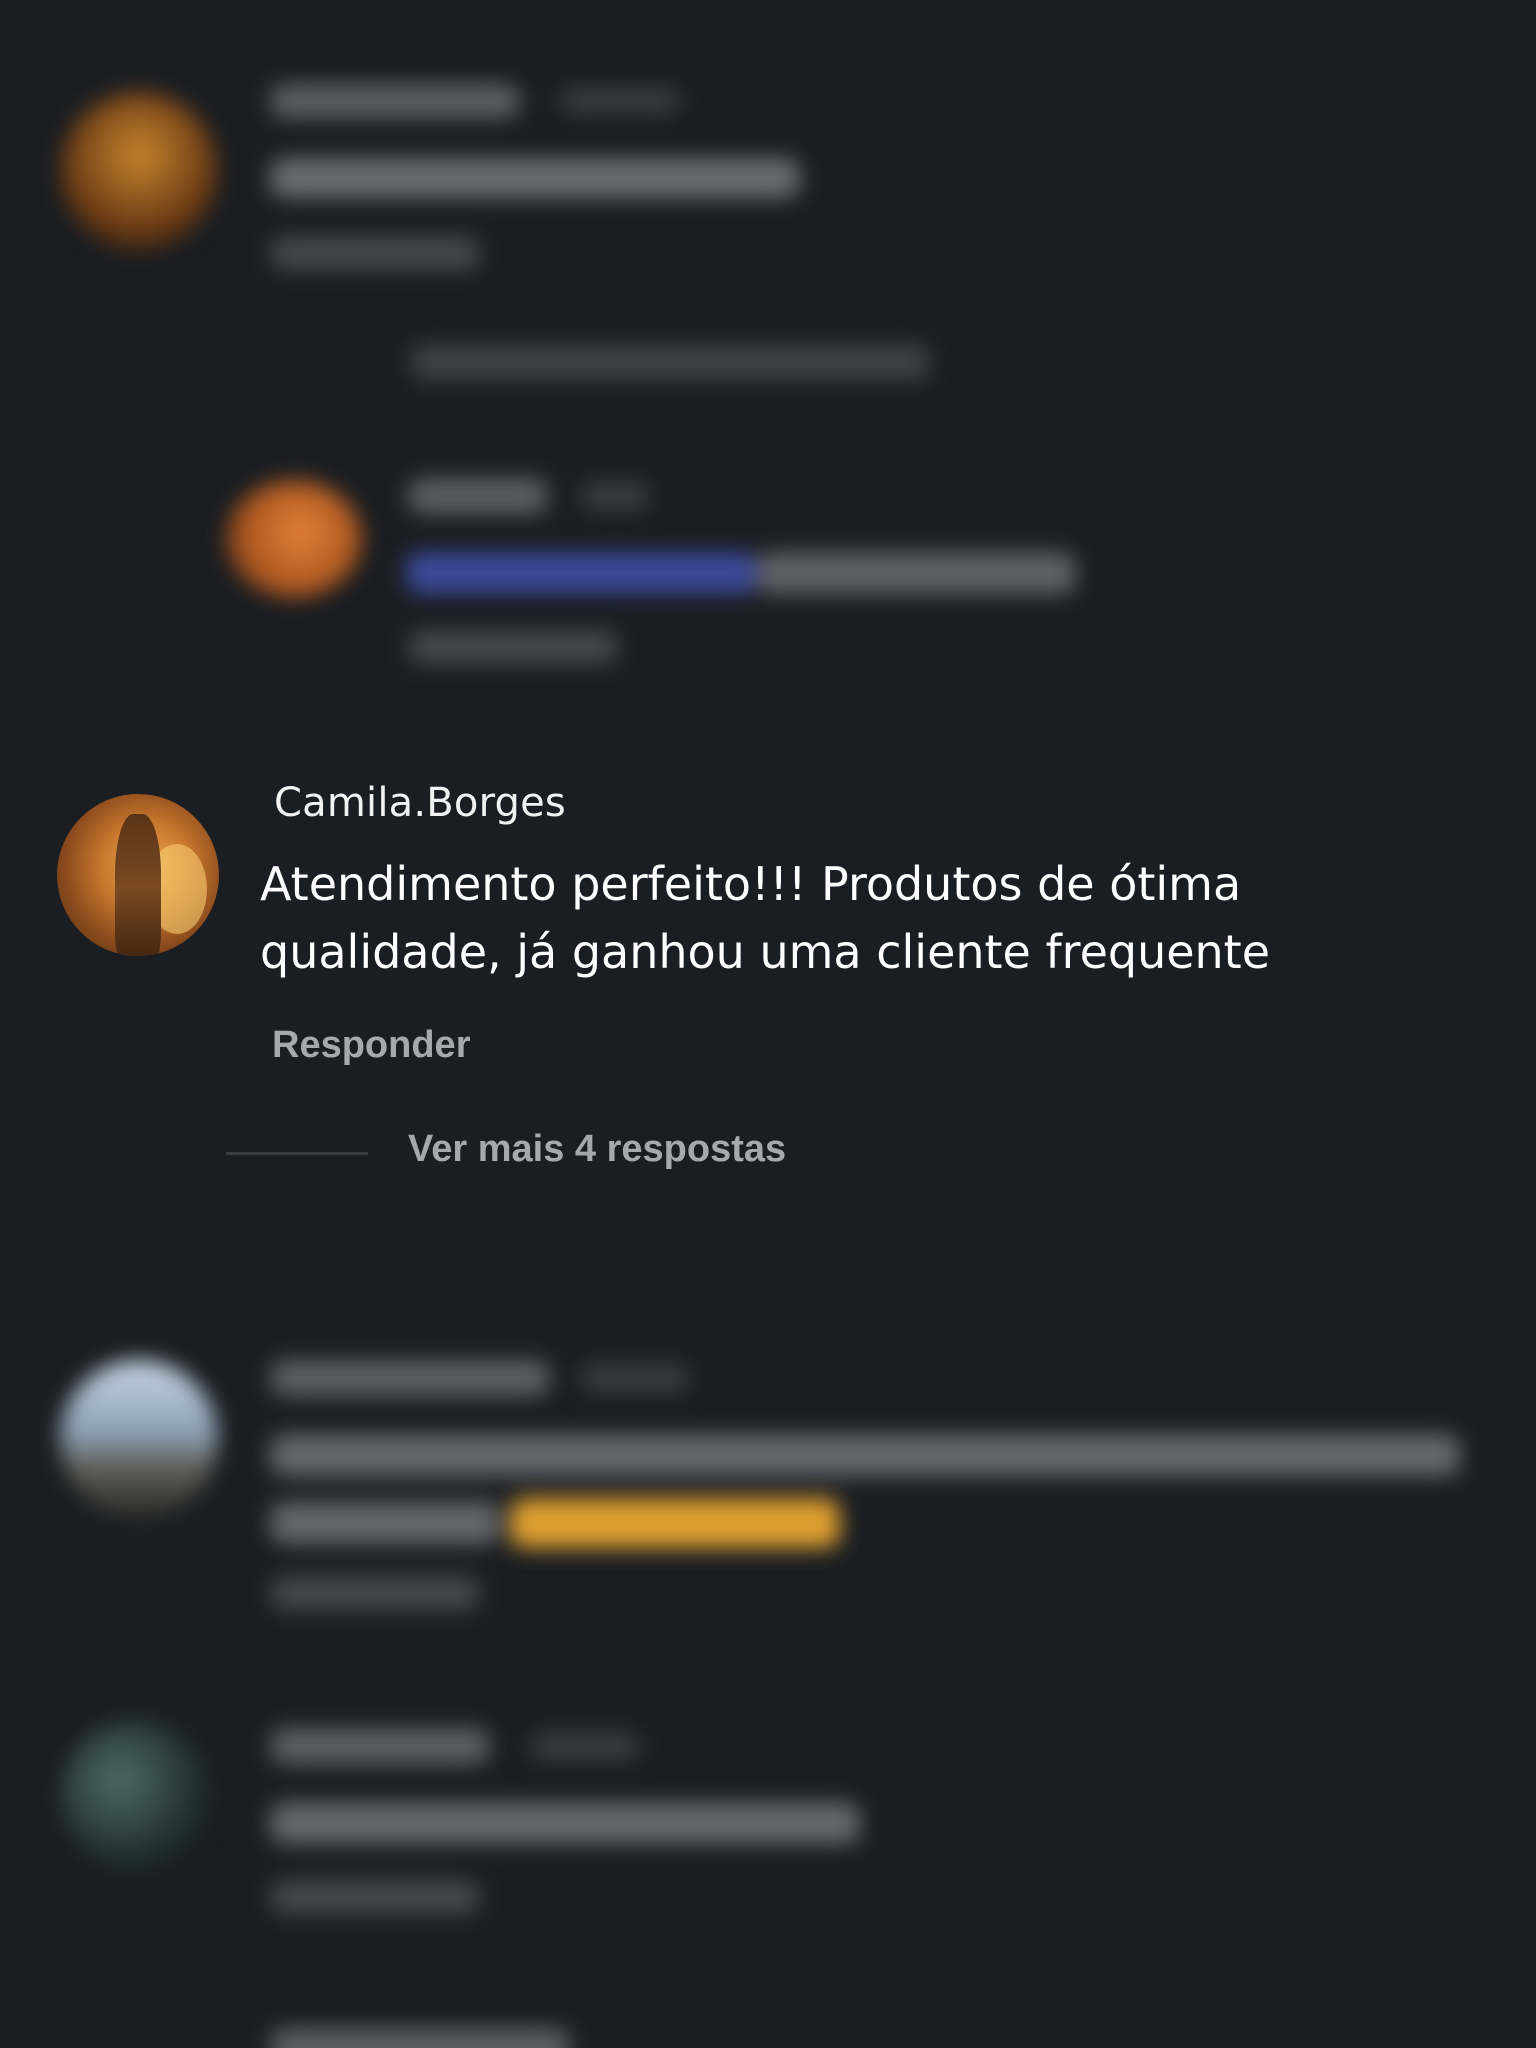 This screenshot has height=2048, width=1536. Describe the element at coordinates (138, 885) in the screenshot. I see `avatar-photo-figure` at that location.